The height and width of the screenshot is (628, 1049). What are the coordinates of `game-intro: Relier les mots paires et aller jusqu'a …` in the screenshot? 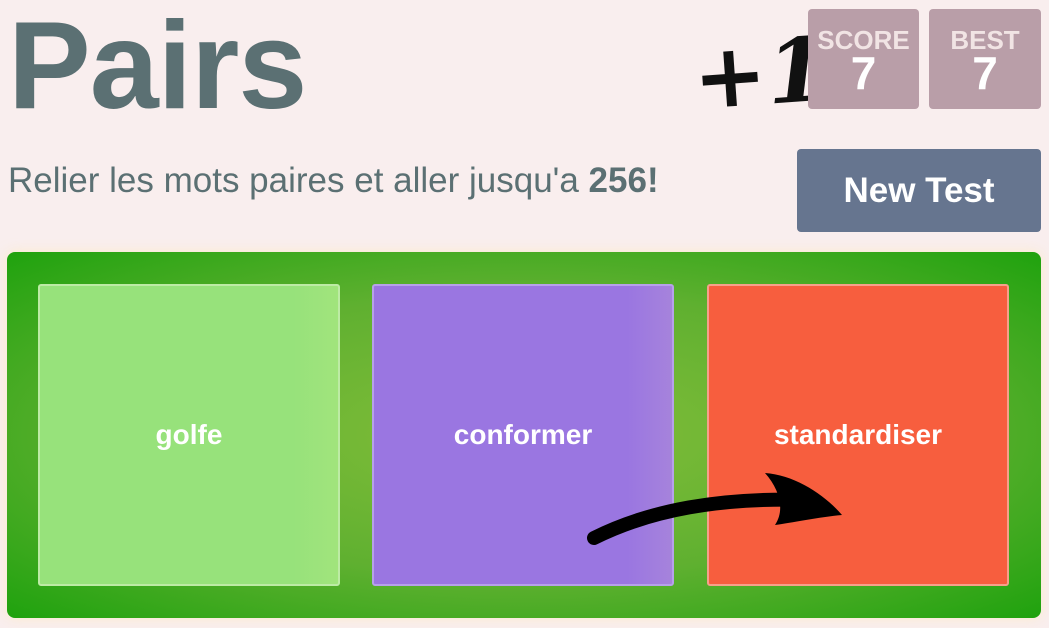 It's located at (333, 181).